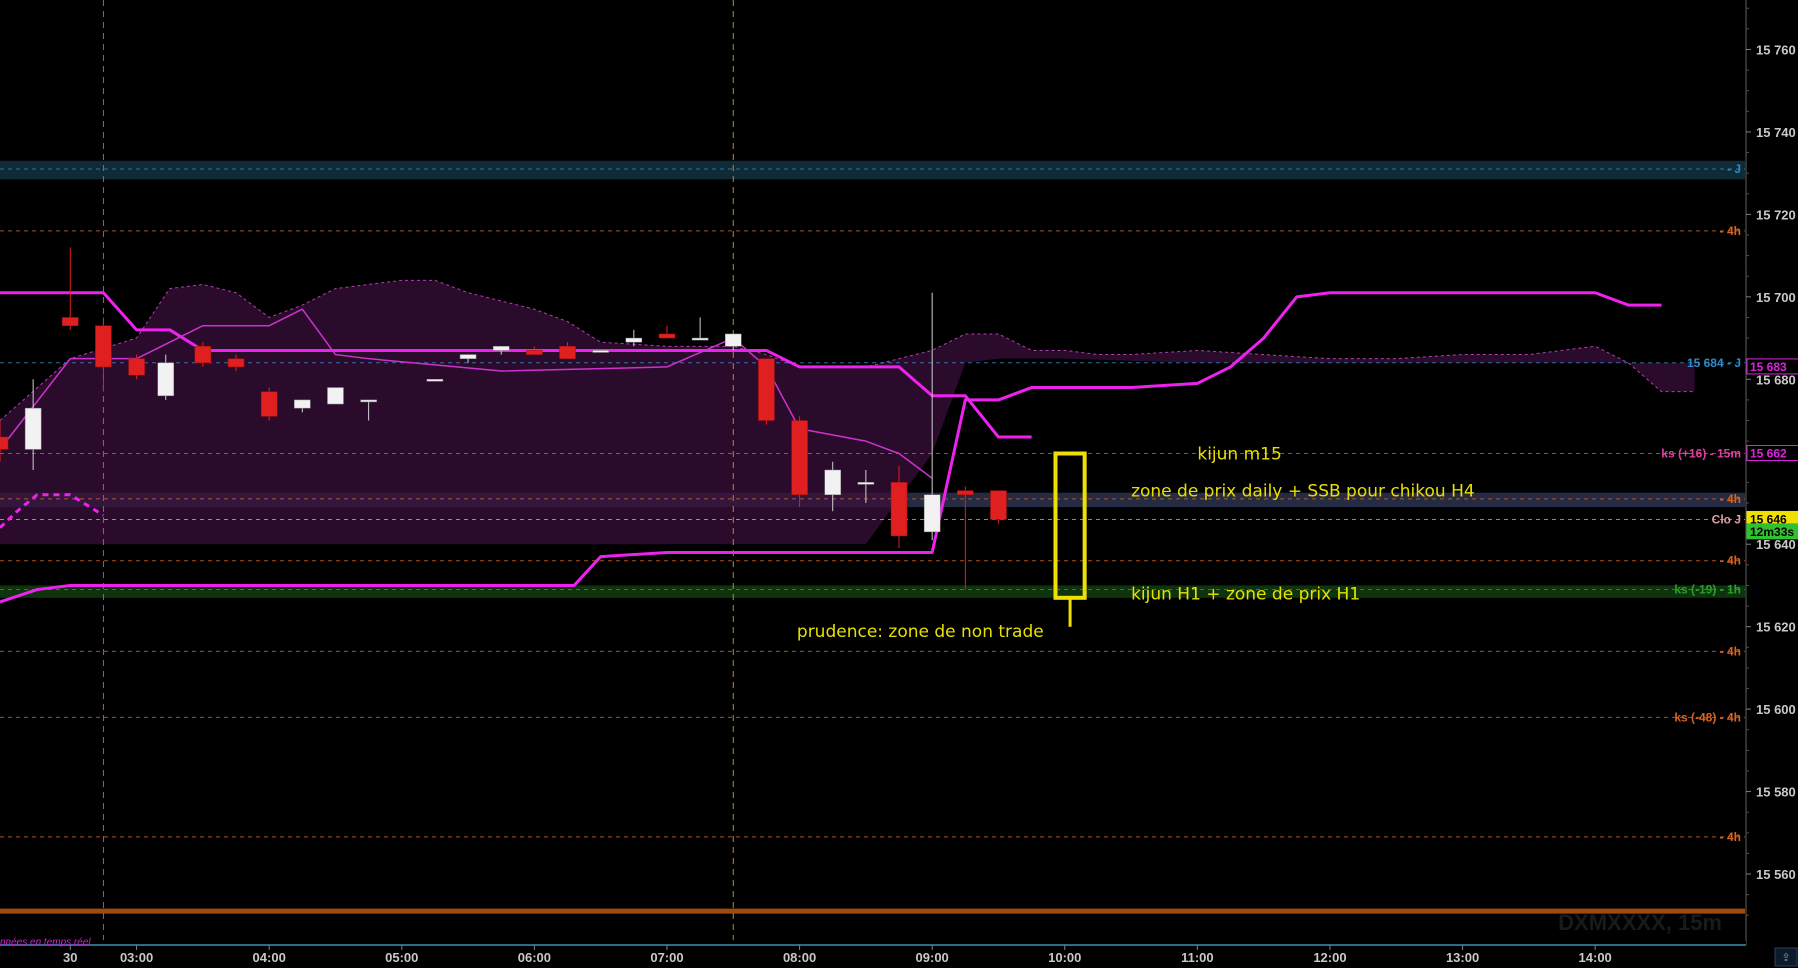  Describe the element at coordinates (1239, 455) in the screenshot. I see `annotation-text: kijun m15` at that location.